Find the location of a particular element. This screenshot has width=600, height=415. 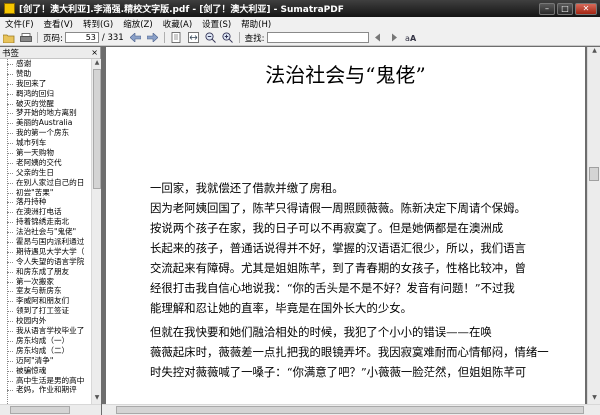

menu-file: 文件(F) is located at coordinates (19, 24).